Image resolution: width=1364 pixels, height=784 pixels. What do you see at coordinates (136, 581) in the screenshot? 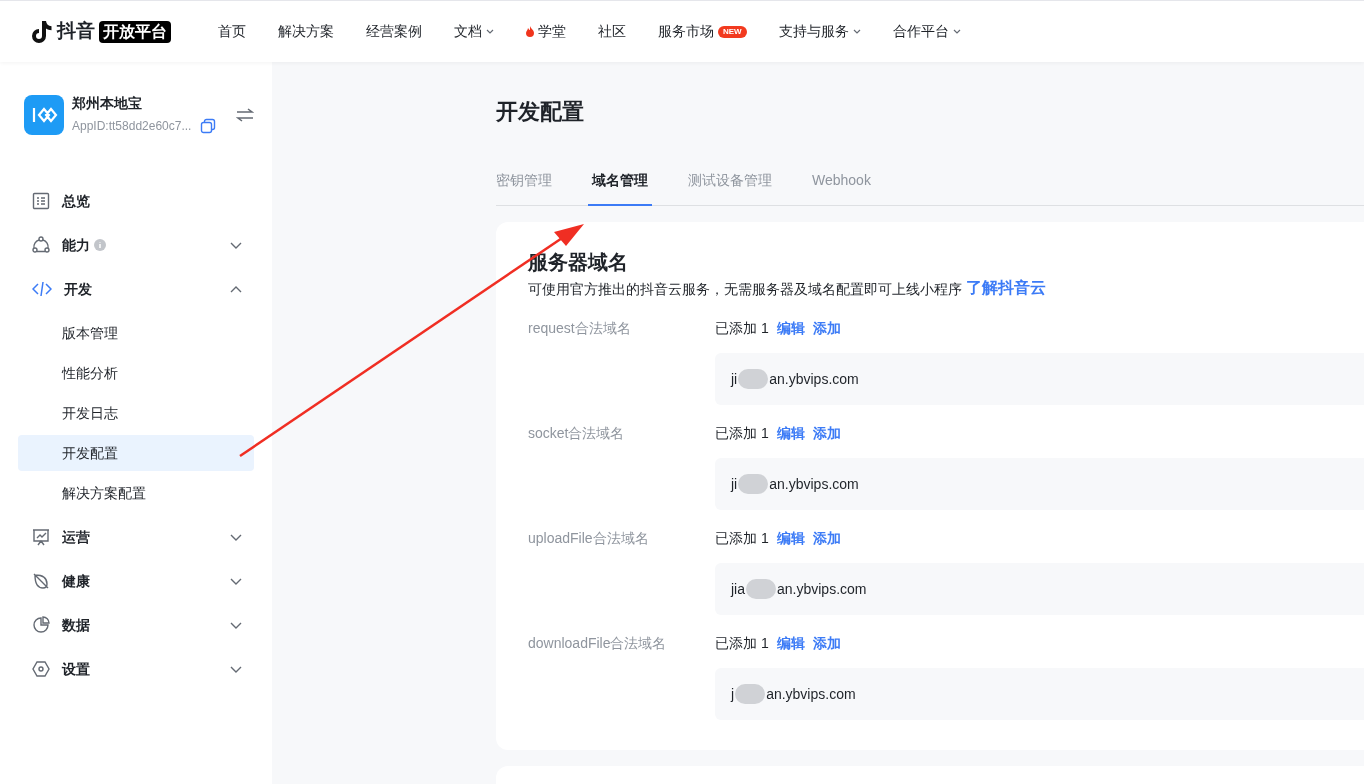
I see `sidebar-item: 健康` at bounding box center [136, 581].